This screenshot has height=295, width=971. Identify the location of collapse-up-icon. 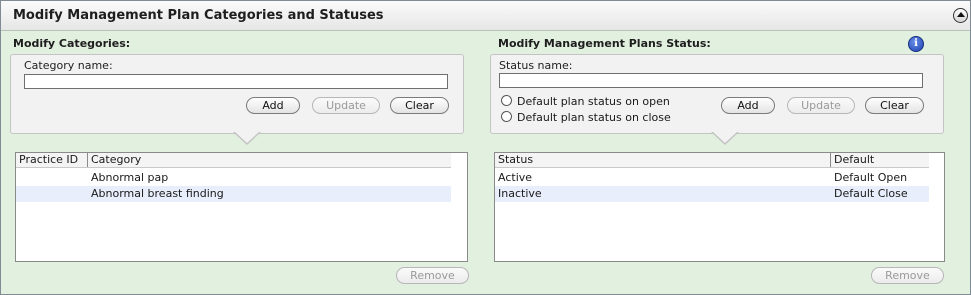
(960, 15).